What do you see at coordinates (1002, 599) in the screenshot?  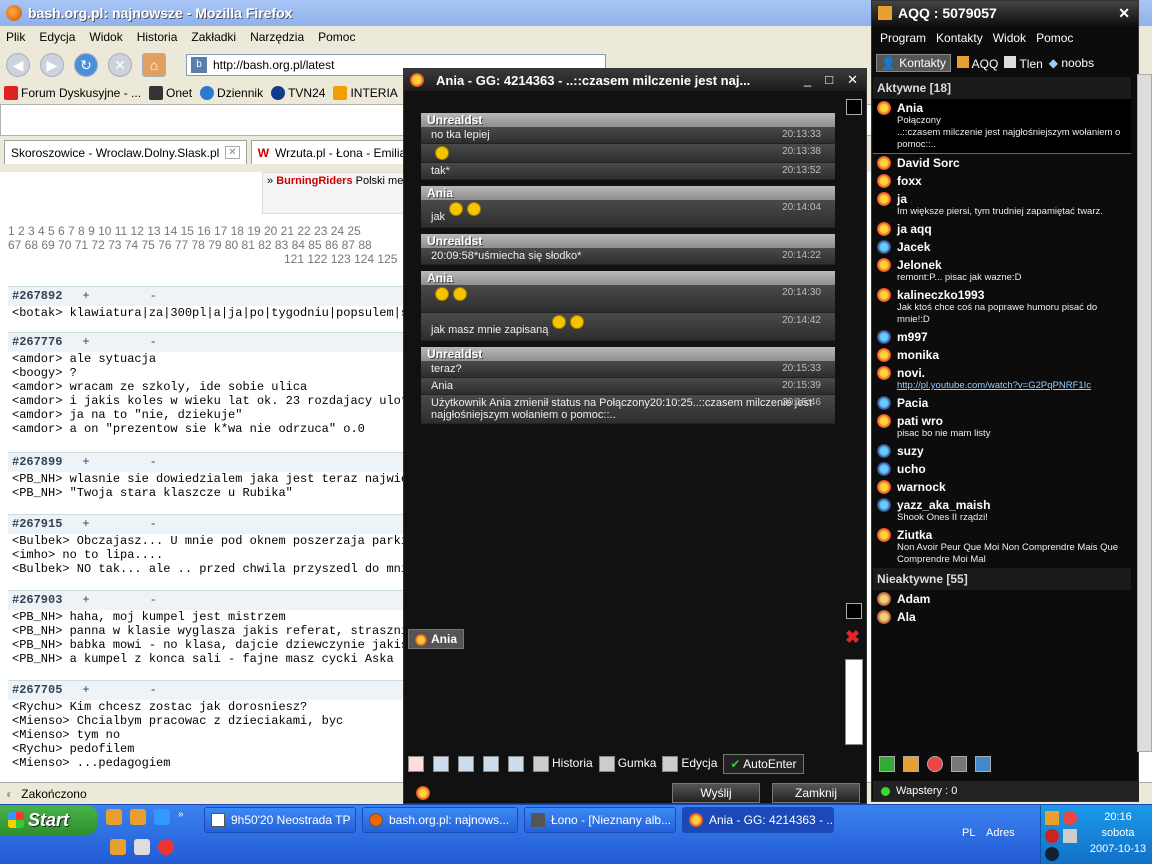 I see `contact-item: Adam` at bounding box center [1002, 599].